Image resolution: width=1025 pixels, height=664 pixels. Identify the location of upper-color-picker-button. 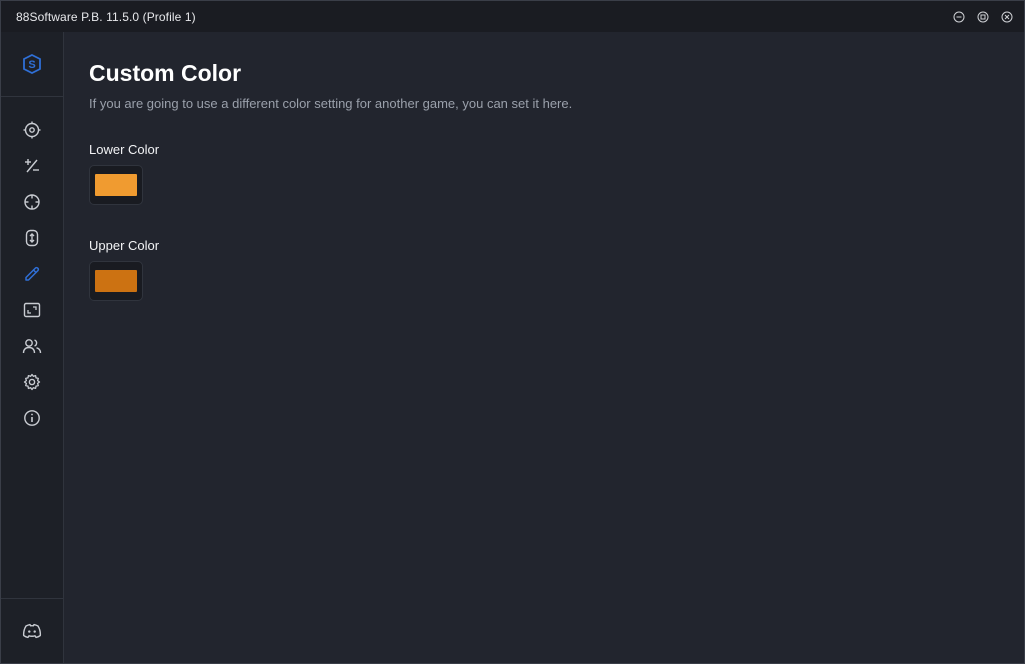
(116, 281).